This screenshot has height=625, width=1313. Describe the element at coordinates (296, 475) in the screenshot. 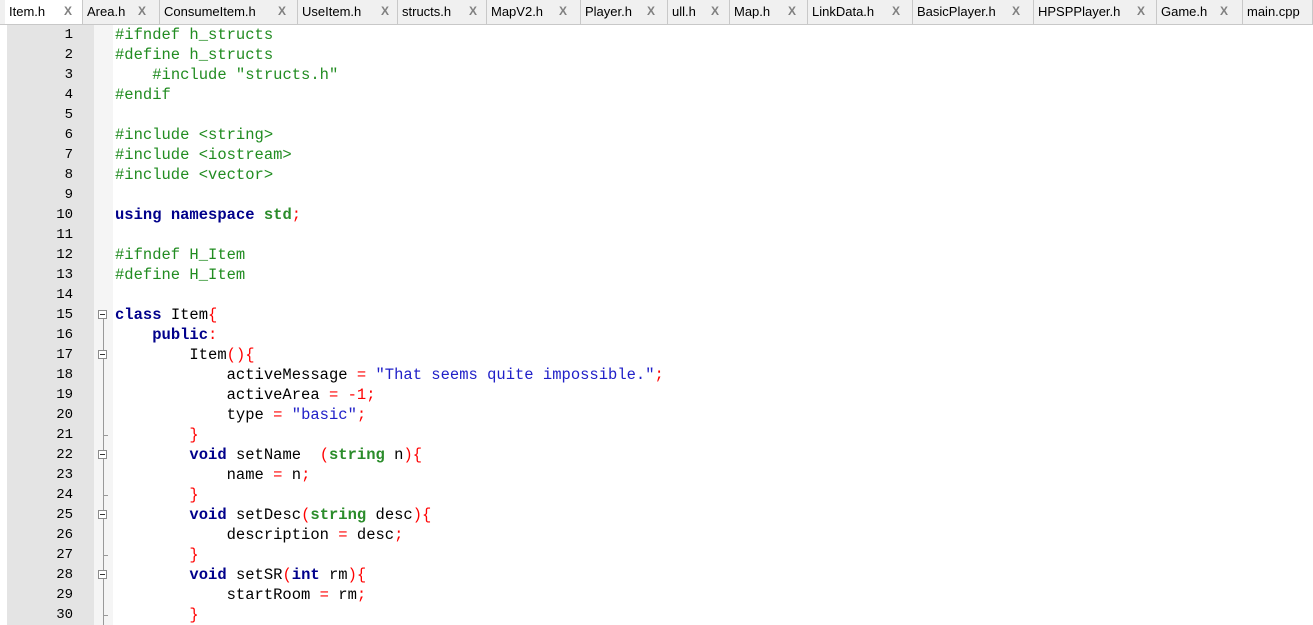

I see `code-token: n` at that location.